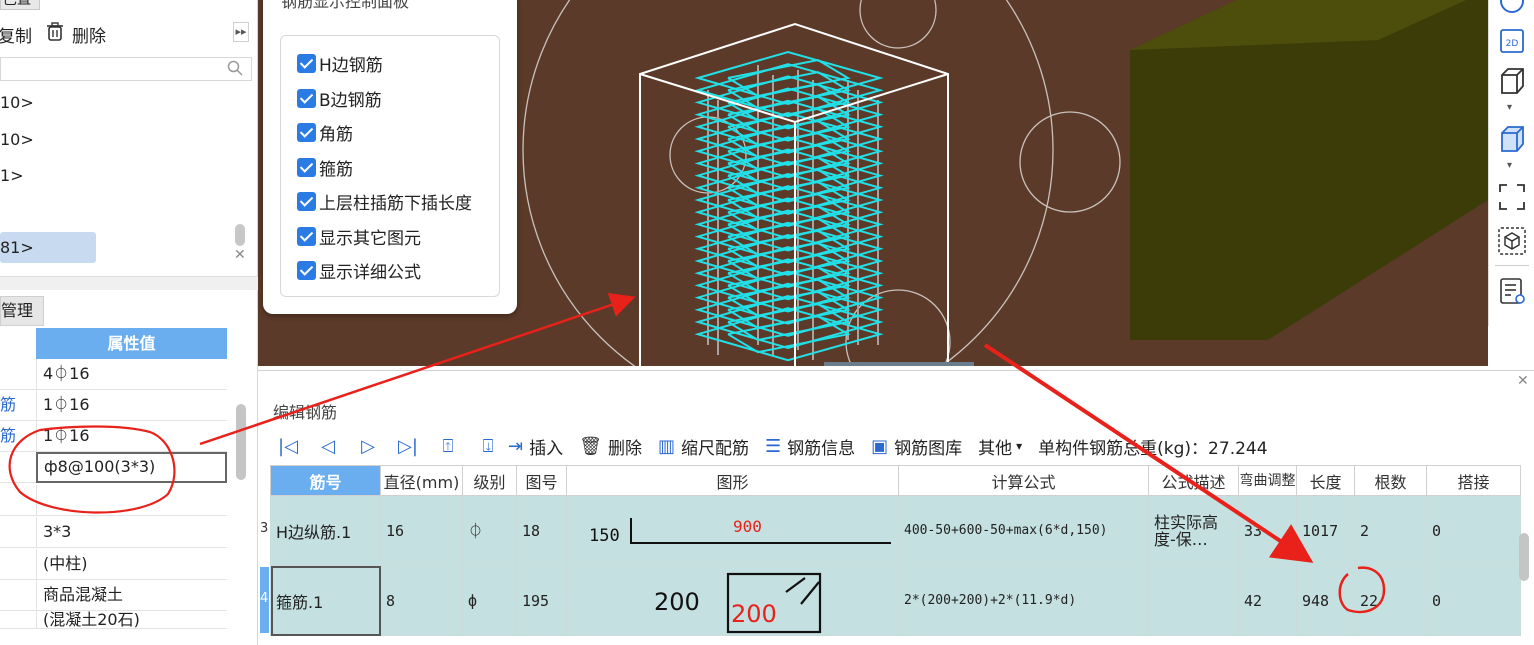 This screenshot has height=645, width=1534. What do you see at coordinates (70, 175) in the screenshot?
I see `list-item: 1>` at bounding box center [70, 175].